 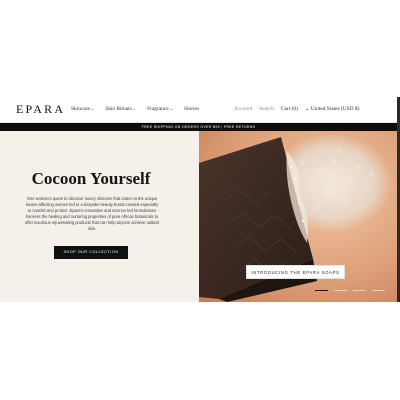 What do you see at coordinates (82, 109) in the screenshot?
I see `nav-item-skincare: Skincare⌄` at bounding box center [82, 109].